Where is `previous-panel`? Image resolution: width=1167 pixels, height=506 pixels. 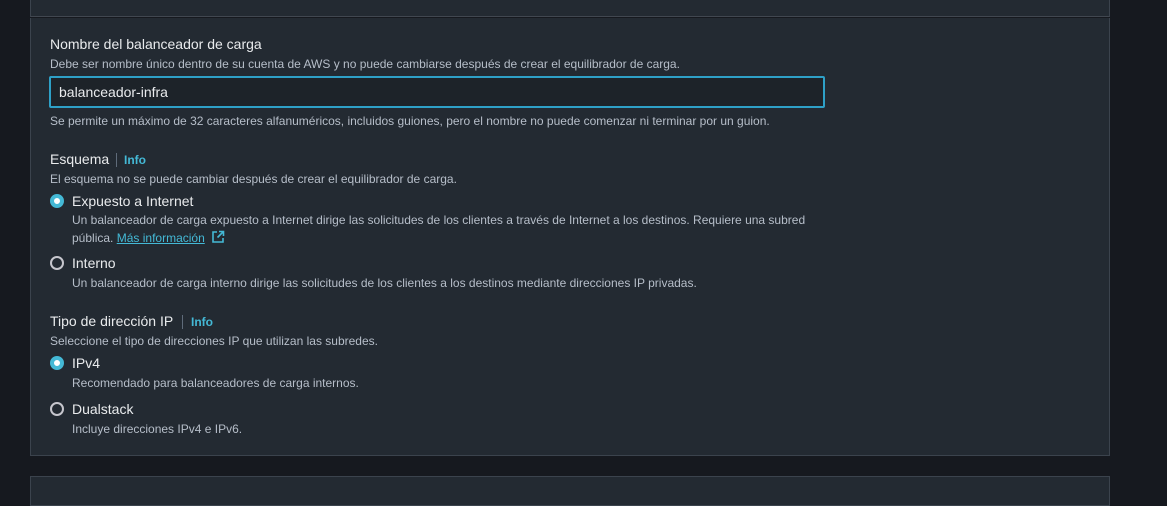
previous-panel is located at coordinates (570, 8).